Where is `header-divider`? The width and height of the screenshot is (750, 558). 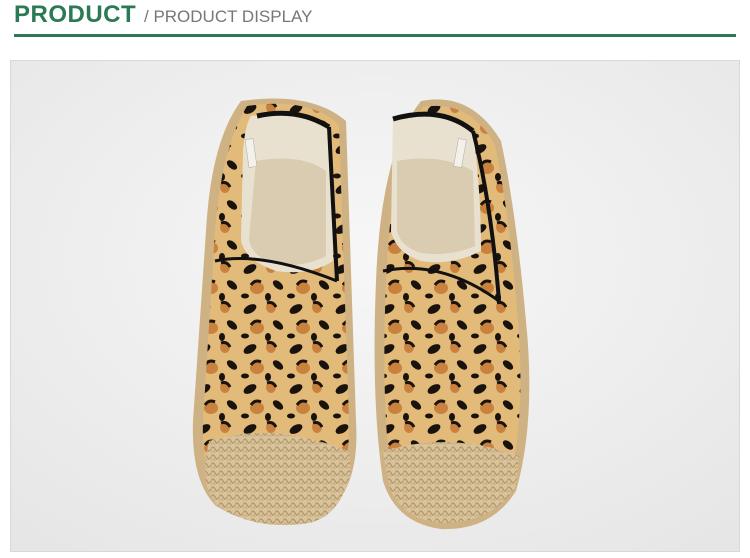
header-divider is located at coordinates (375, 35).